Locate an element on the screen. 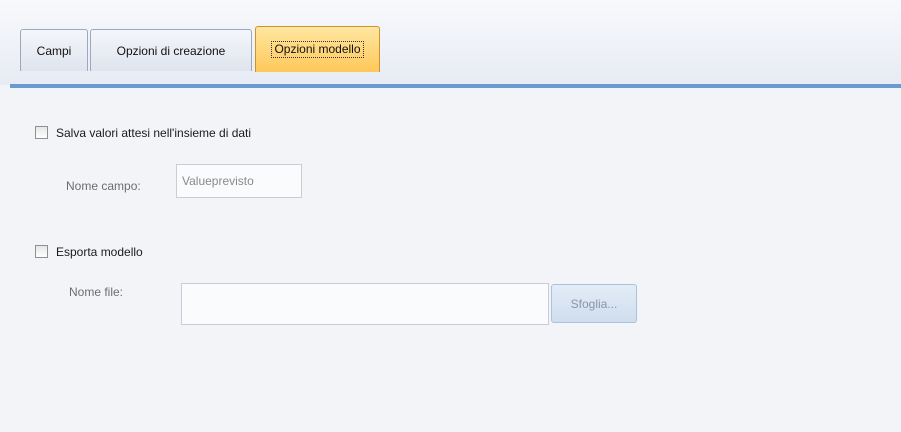  export-model-checkbox is located at coordinates (41, 251).